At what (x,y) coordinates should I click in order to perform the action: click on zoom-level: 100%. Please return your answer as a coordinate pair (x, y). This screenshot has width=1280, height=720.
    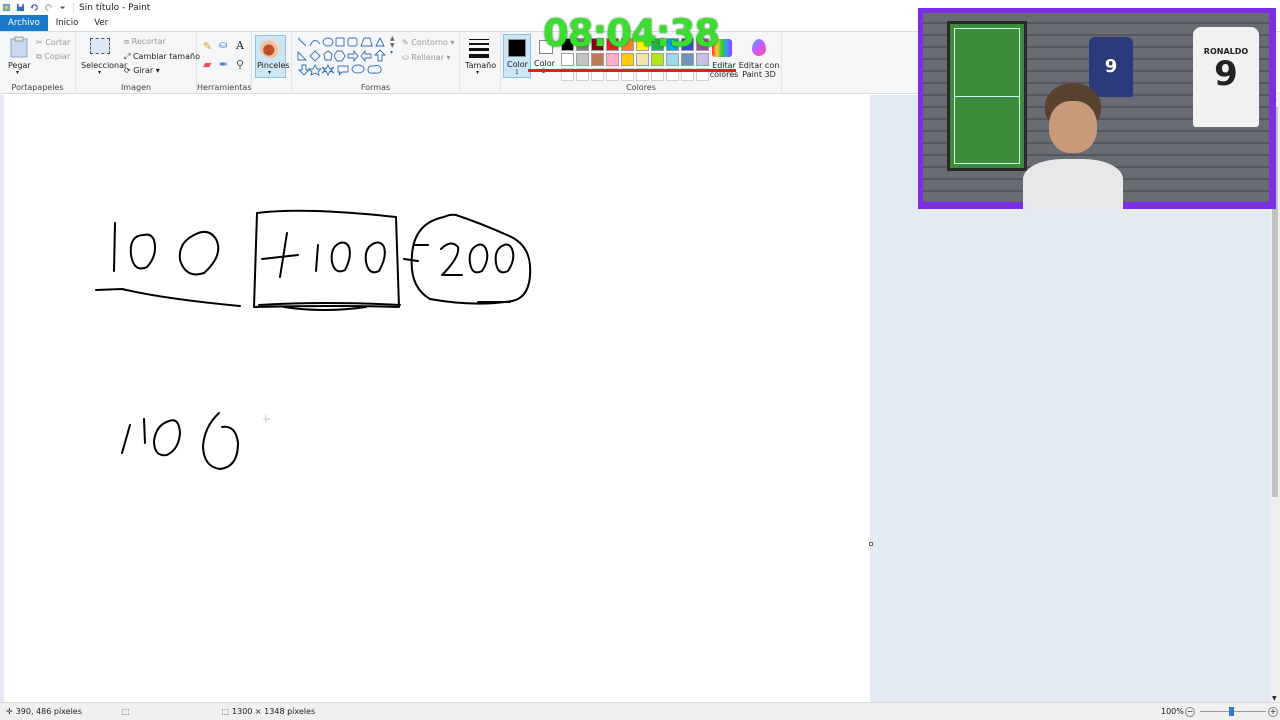
    Looking at the image, I should click on (1172, 711).